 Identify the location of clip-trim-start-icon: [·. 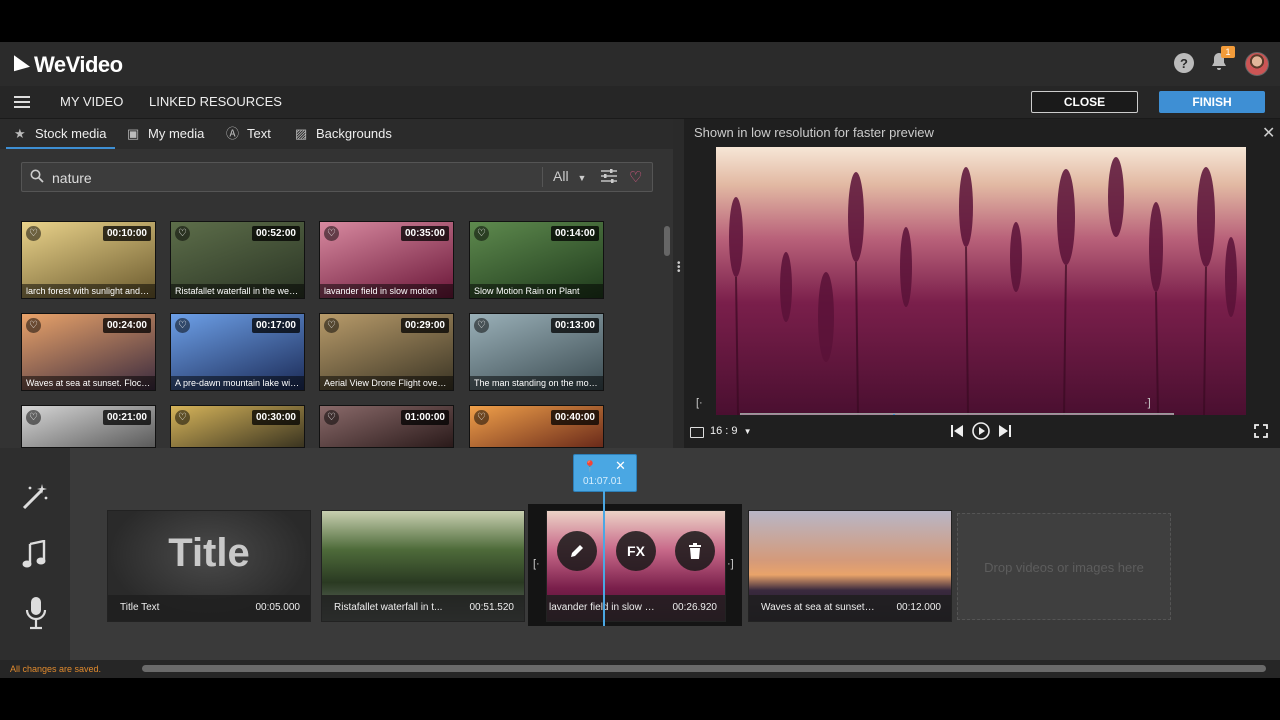
(536, 564).